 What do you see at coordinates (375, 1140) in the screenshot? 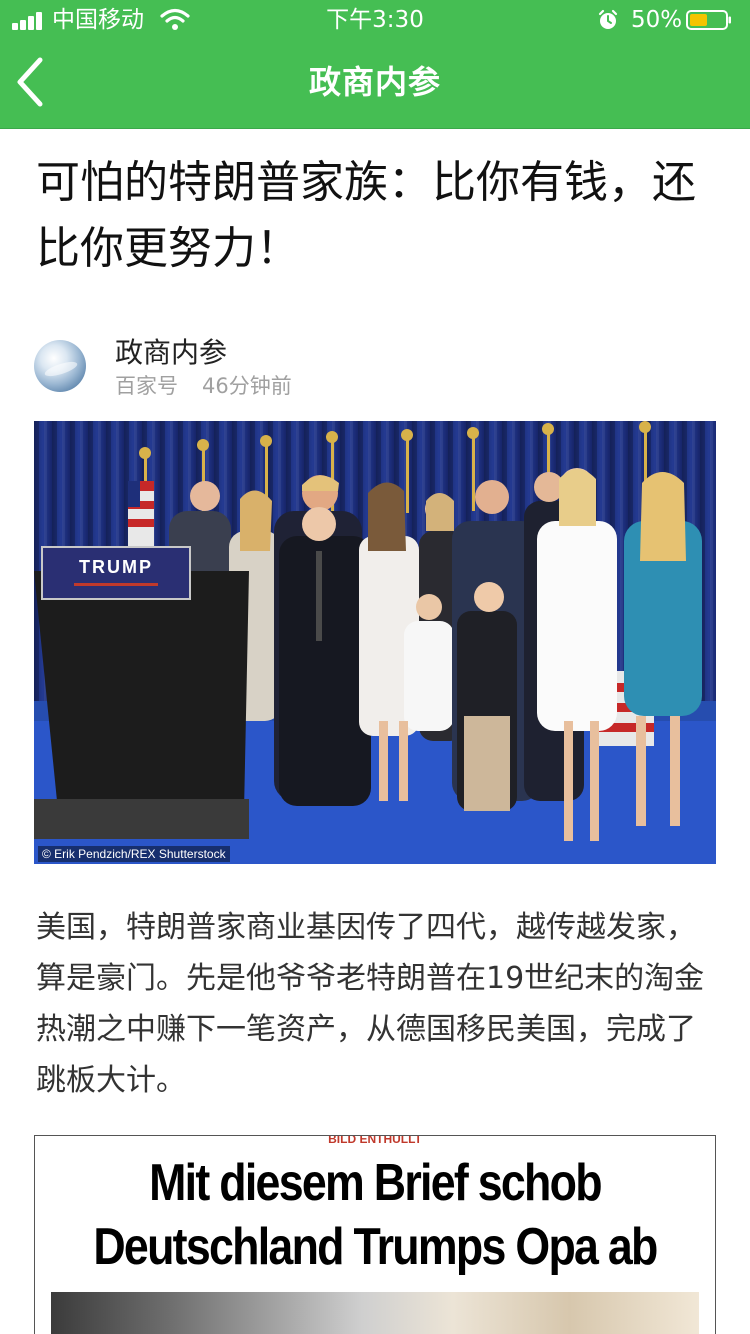
I see `newspaper-kicker: BILD ENTHÜLLT` at bounding box center [375, 1140].